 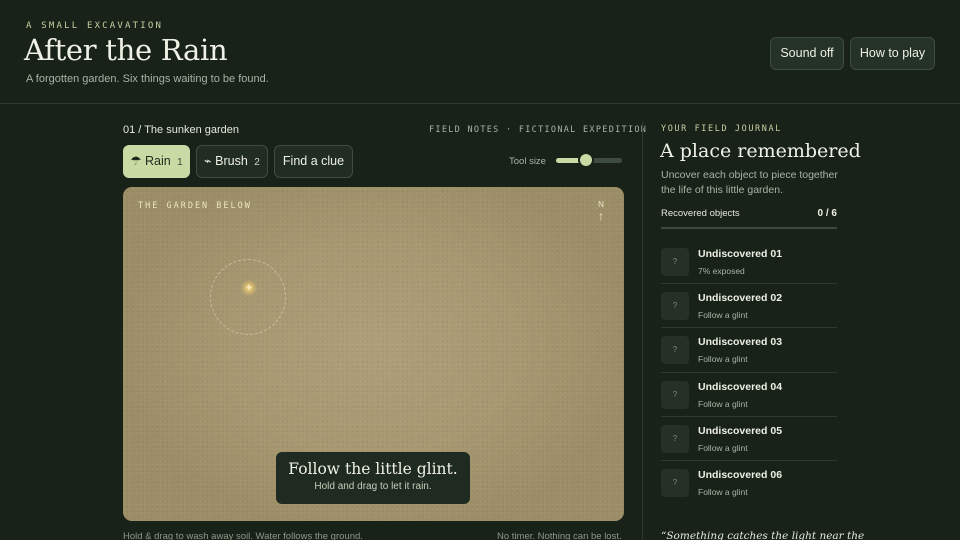 What do you see at coordinates (208, 161) in the screenshot?
I see `brush-icon: ⌁` at bounding box center [208, 161].